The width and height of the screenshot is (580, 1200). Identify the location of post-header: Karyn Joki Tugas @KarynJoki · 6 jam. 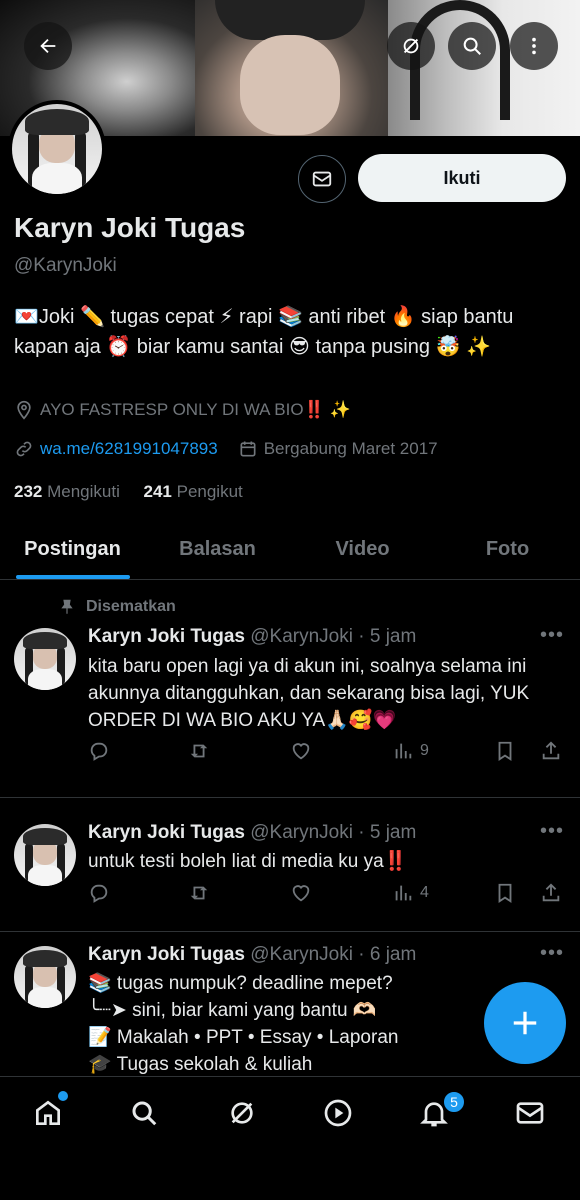
(252, 955).